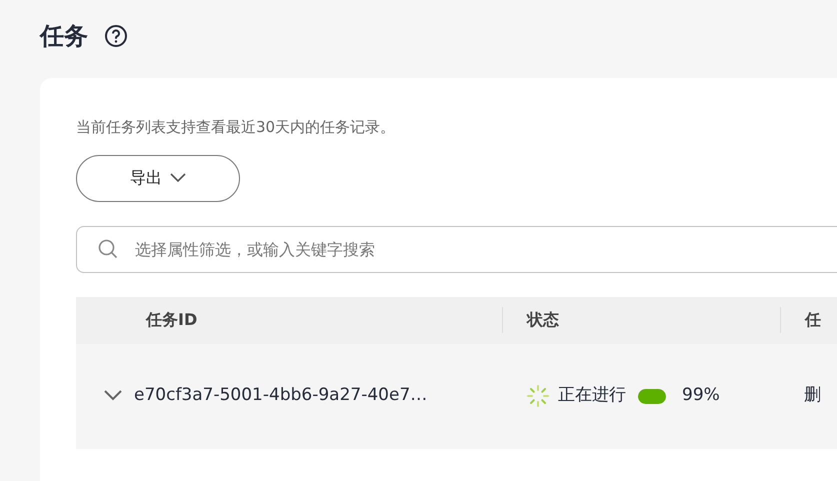 The height and width of the screenshot is (481, 837). Describe the element at coordinates (538, 396) in the screenshot. I see `spinner-icon` at that location.